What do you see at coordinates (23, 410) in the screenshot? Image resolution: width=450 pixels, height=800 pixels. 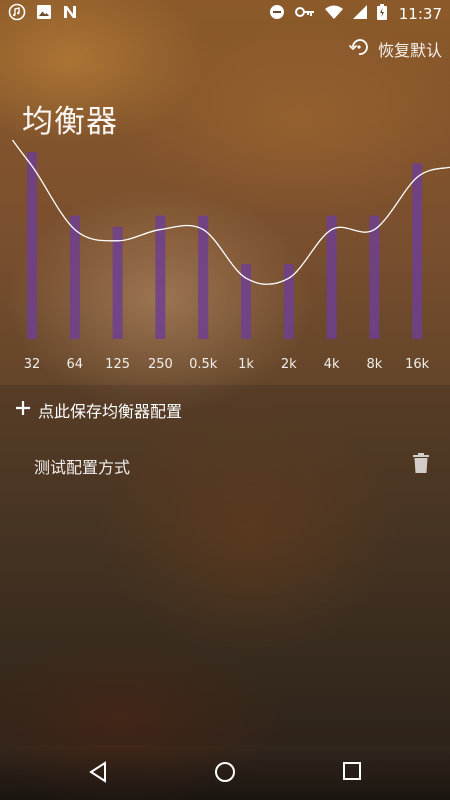 I see `plus-icon` at bounding box center [23, 410].